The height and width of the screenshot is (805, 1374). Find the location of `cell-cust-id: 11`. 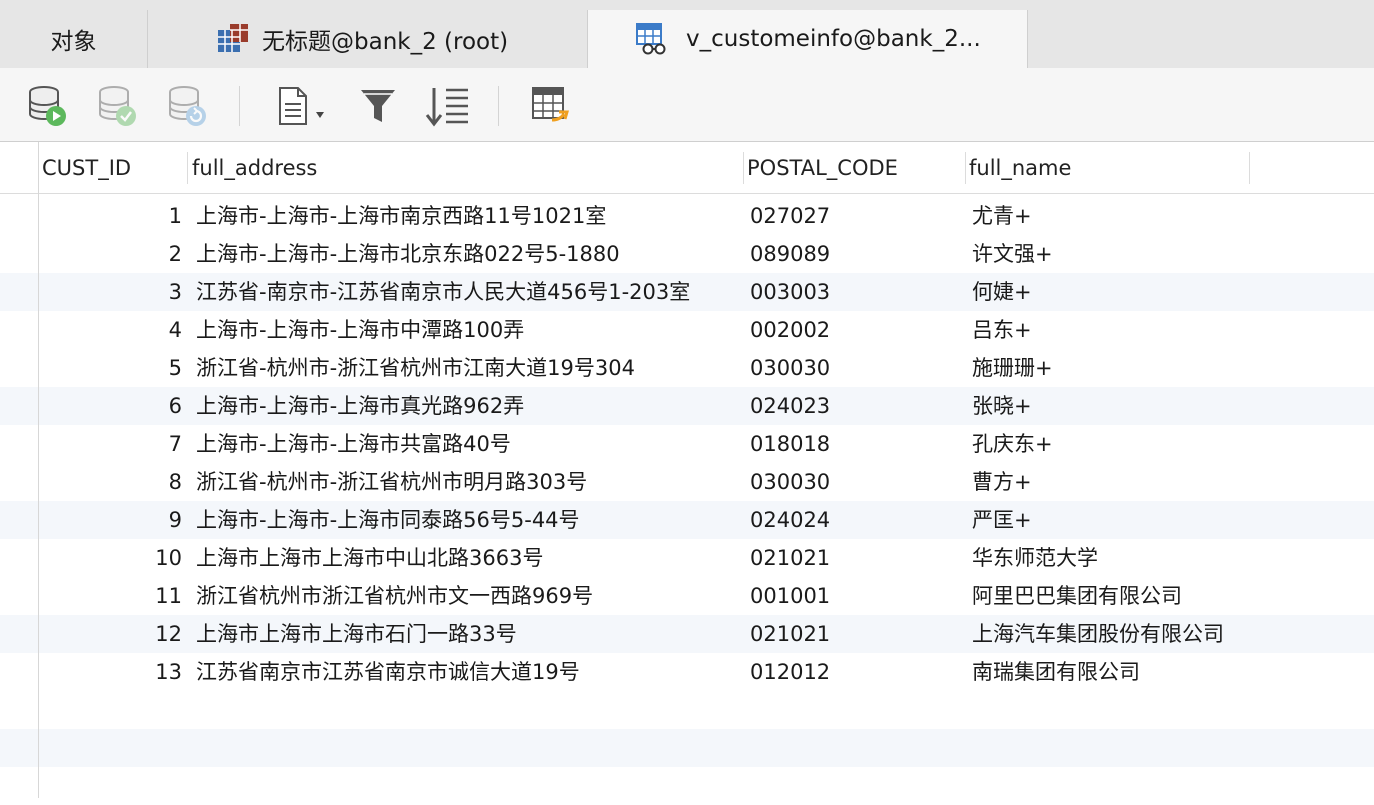

cell-cust-id: 11 is located at coordinates (111, 596).